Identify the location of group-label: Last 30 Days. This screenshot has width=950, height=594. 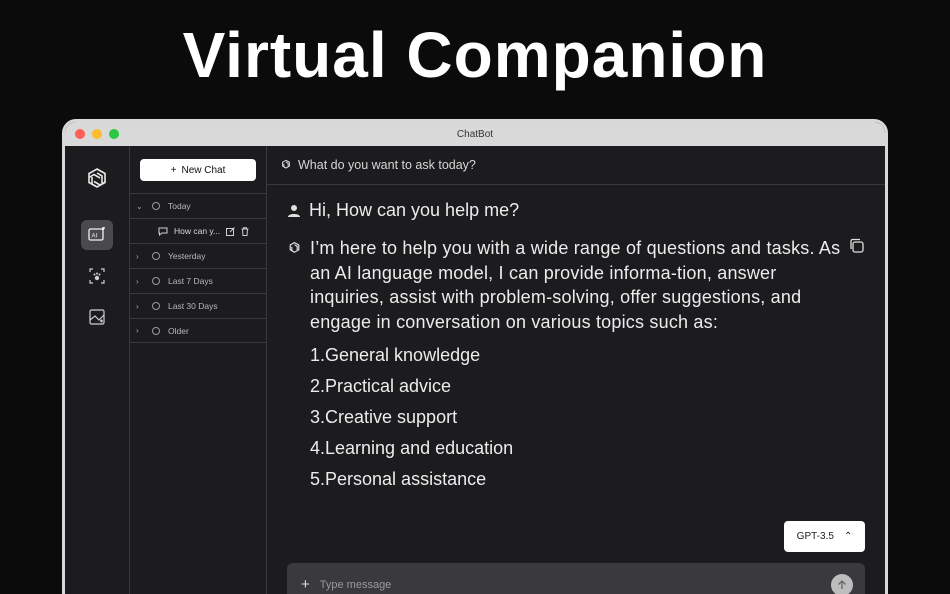
(193, 306).